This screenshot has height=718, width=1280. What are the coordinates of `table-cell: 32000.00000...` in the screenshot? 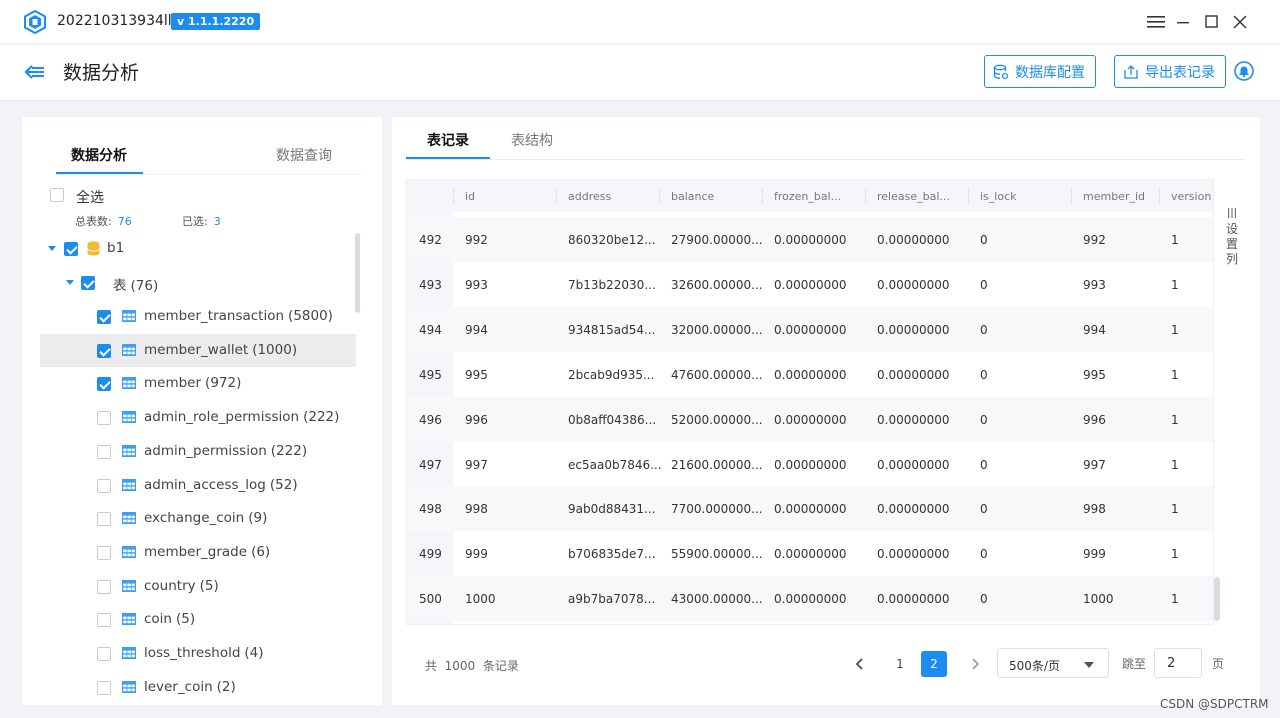 It's located at (717, 329).